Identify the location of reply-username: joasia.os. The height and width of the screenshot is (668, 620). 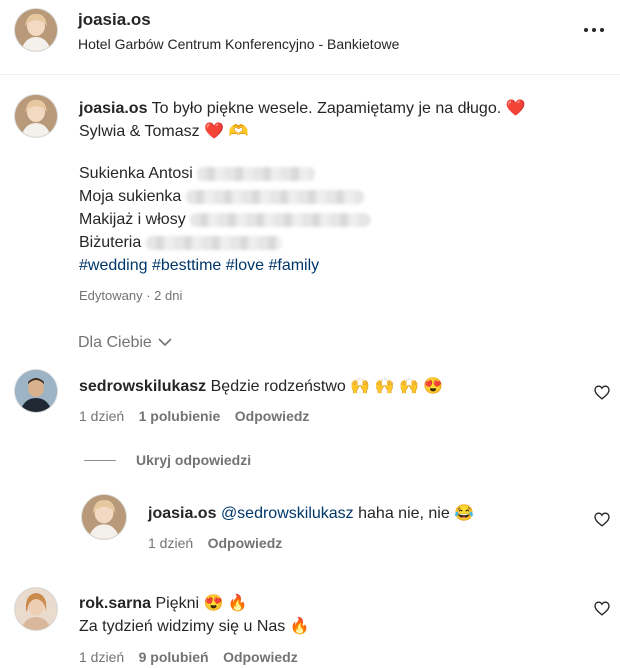
(182, 513).